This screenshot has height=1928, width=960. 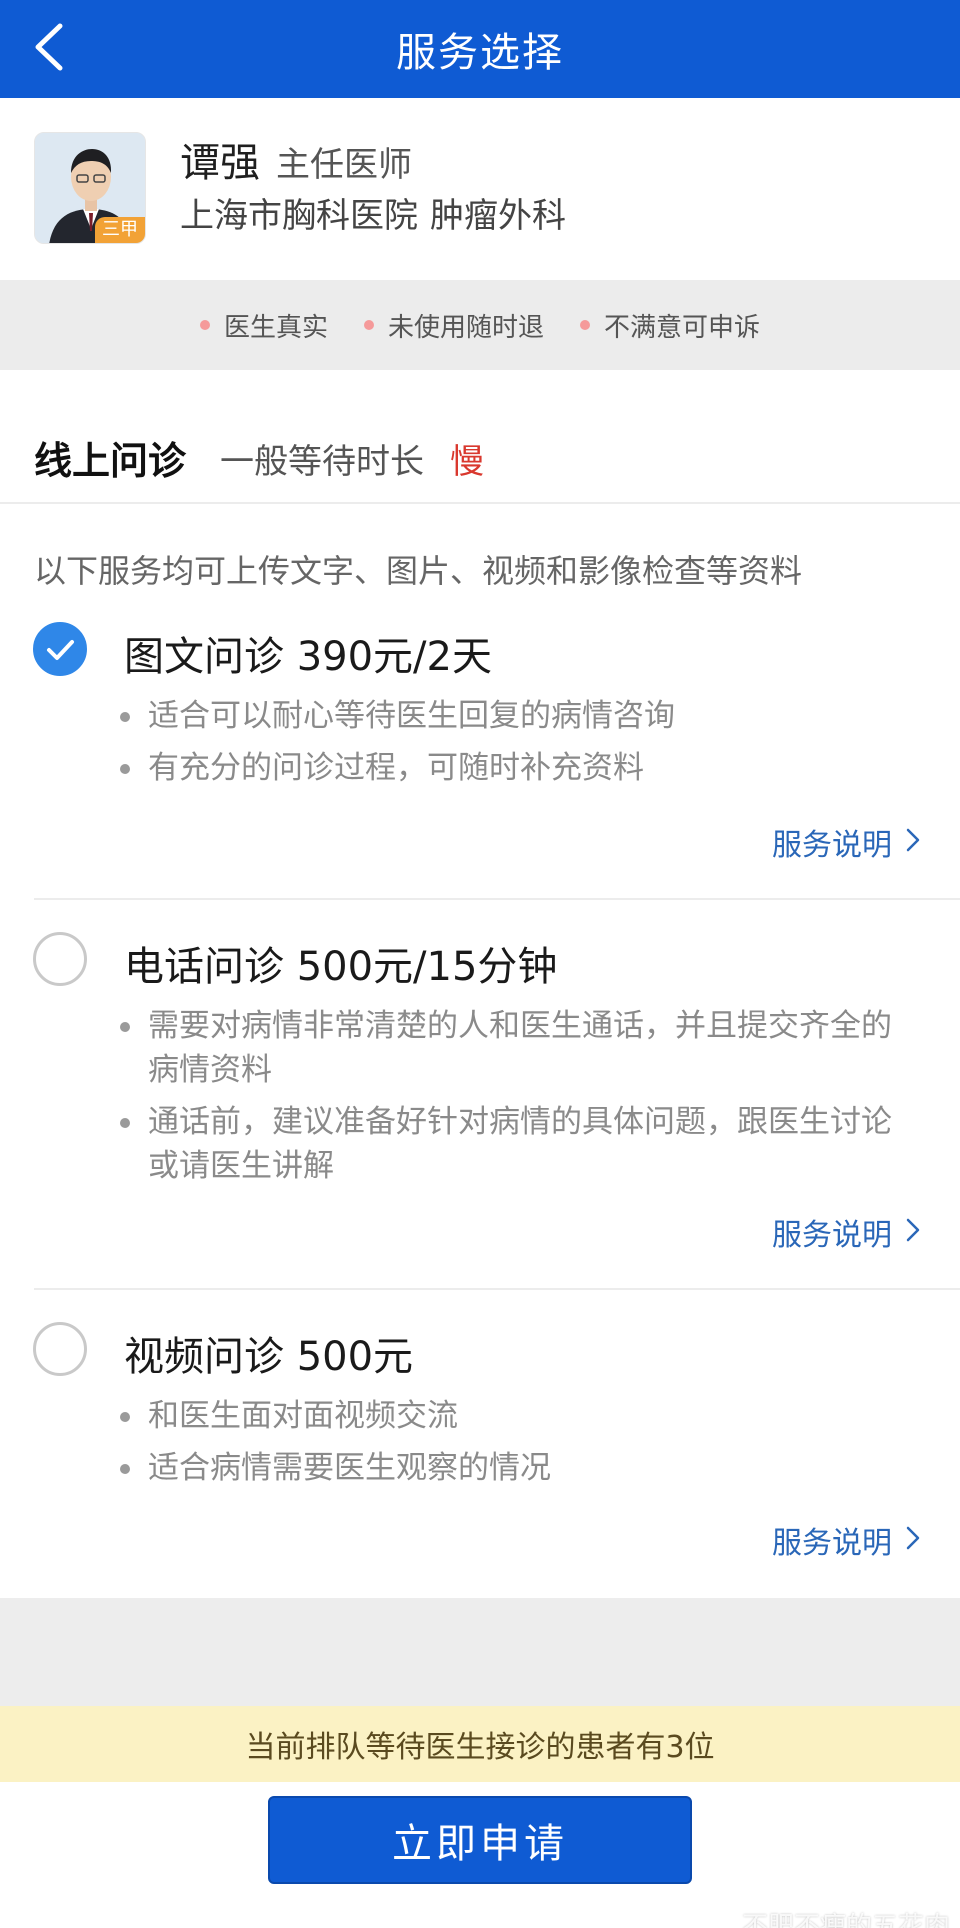 I want to click on service-bullets: 适合可以耐心等待医生回复的病情咨询 有充分的问诊过程，可随时补充资料, so click(x=510, y=746).